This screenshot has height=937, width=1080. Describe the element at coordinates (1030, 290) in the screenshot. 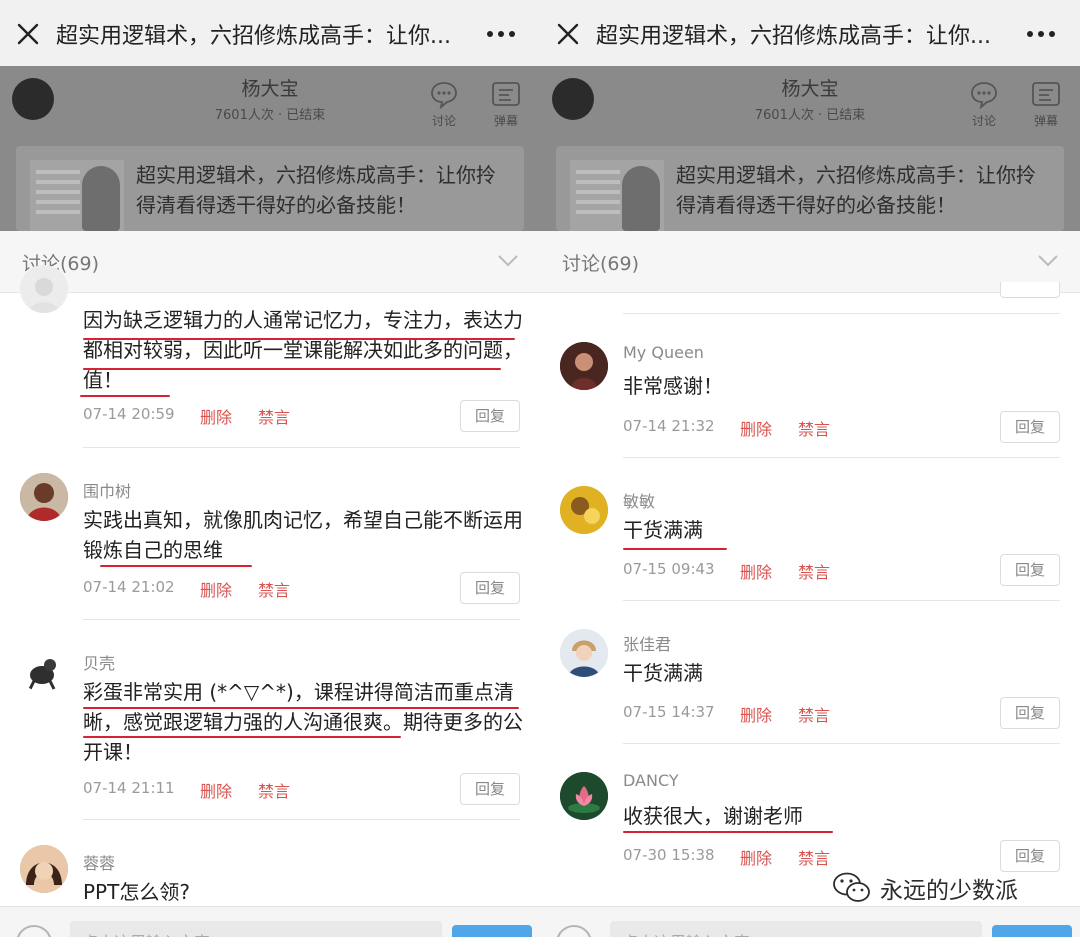

I see `reply-button` at that location.